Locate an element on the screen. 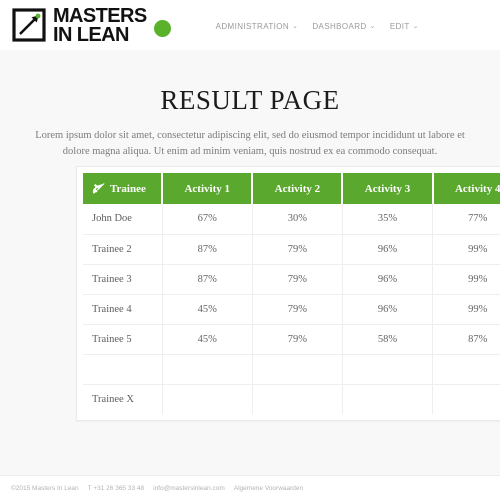  cell-activity-2: 30% is located at coordinates (297, 219).